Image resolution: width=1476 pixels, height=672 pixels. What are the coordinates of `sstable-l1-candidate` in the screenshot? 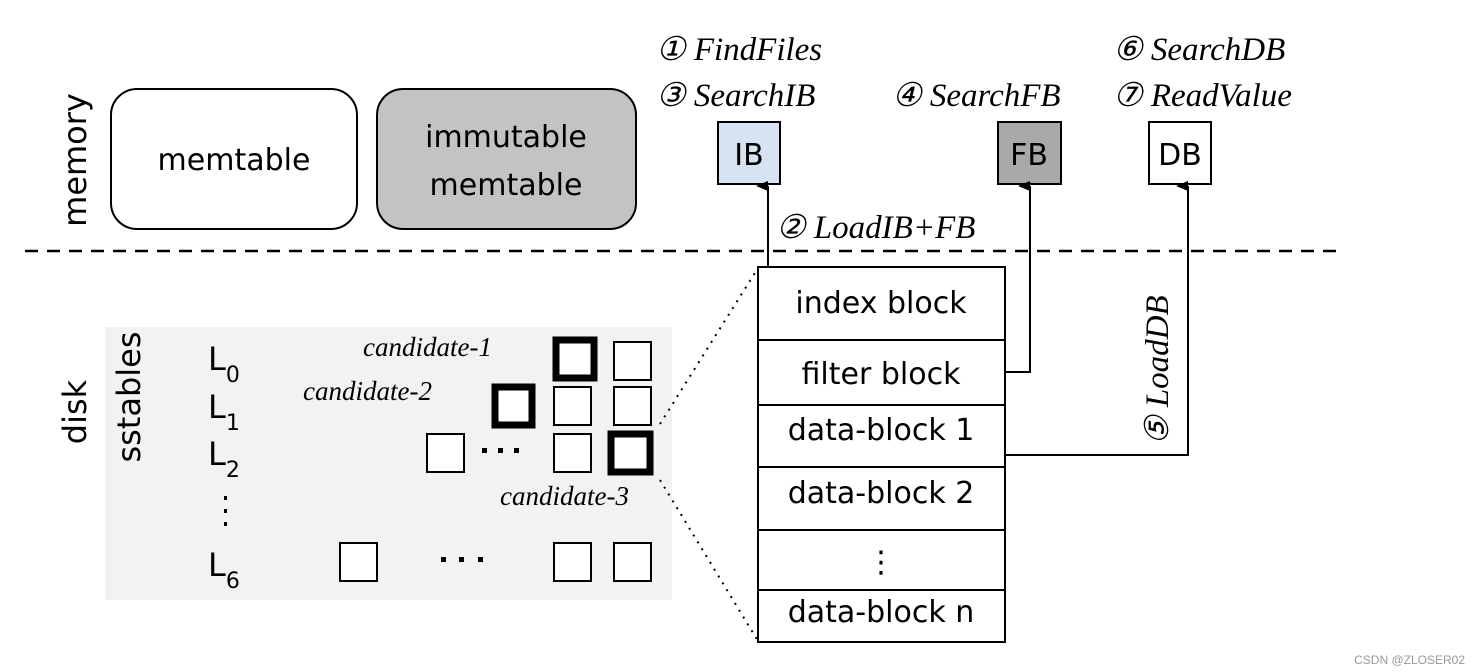 It's located at (513, 406).